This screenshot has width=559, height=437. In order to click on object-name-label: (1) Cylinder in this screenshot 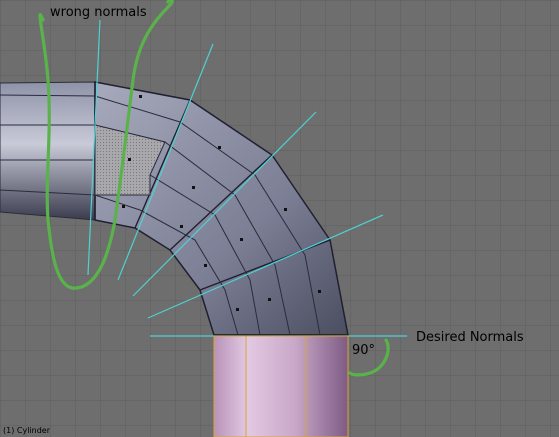, I will do `click(26, 430)`.